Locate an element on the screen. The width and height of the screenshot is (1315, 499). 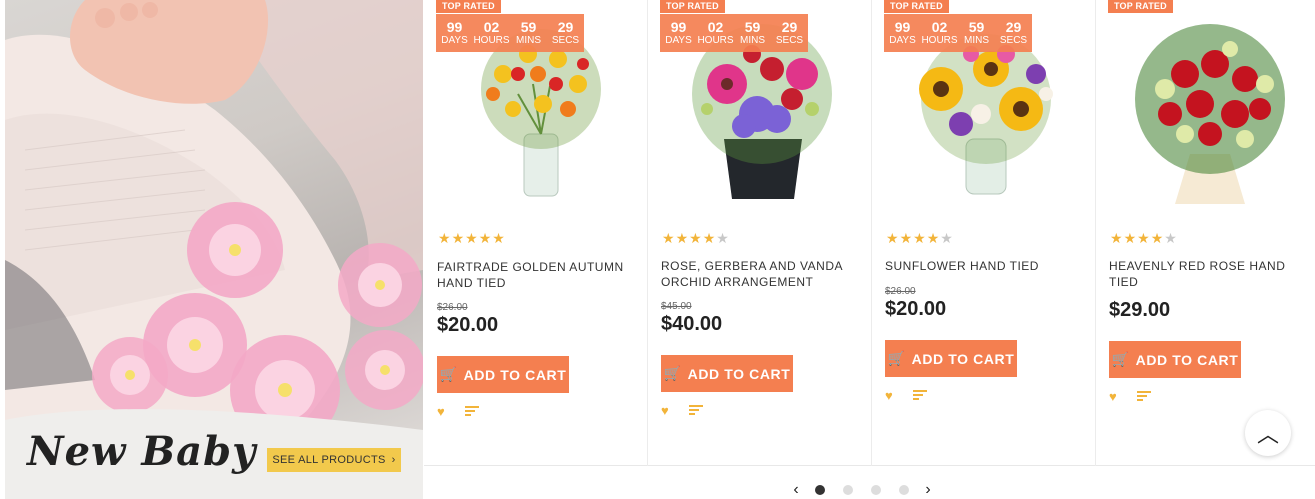
banner-title: New Baby is located at coordinates (142, 451).